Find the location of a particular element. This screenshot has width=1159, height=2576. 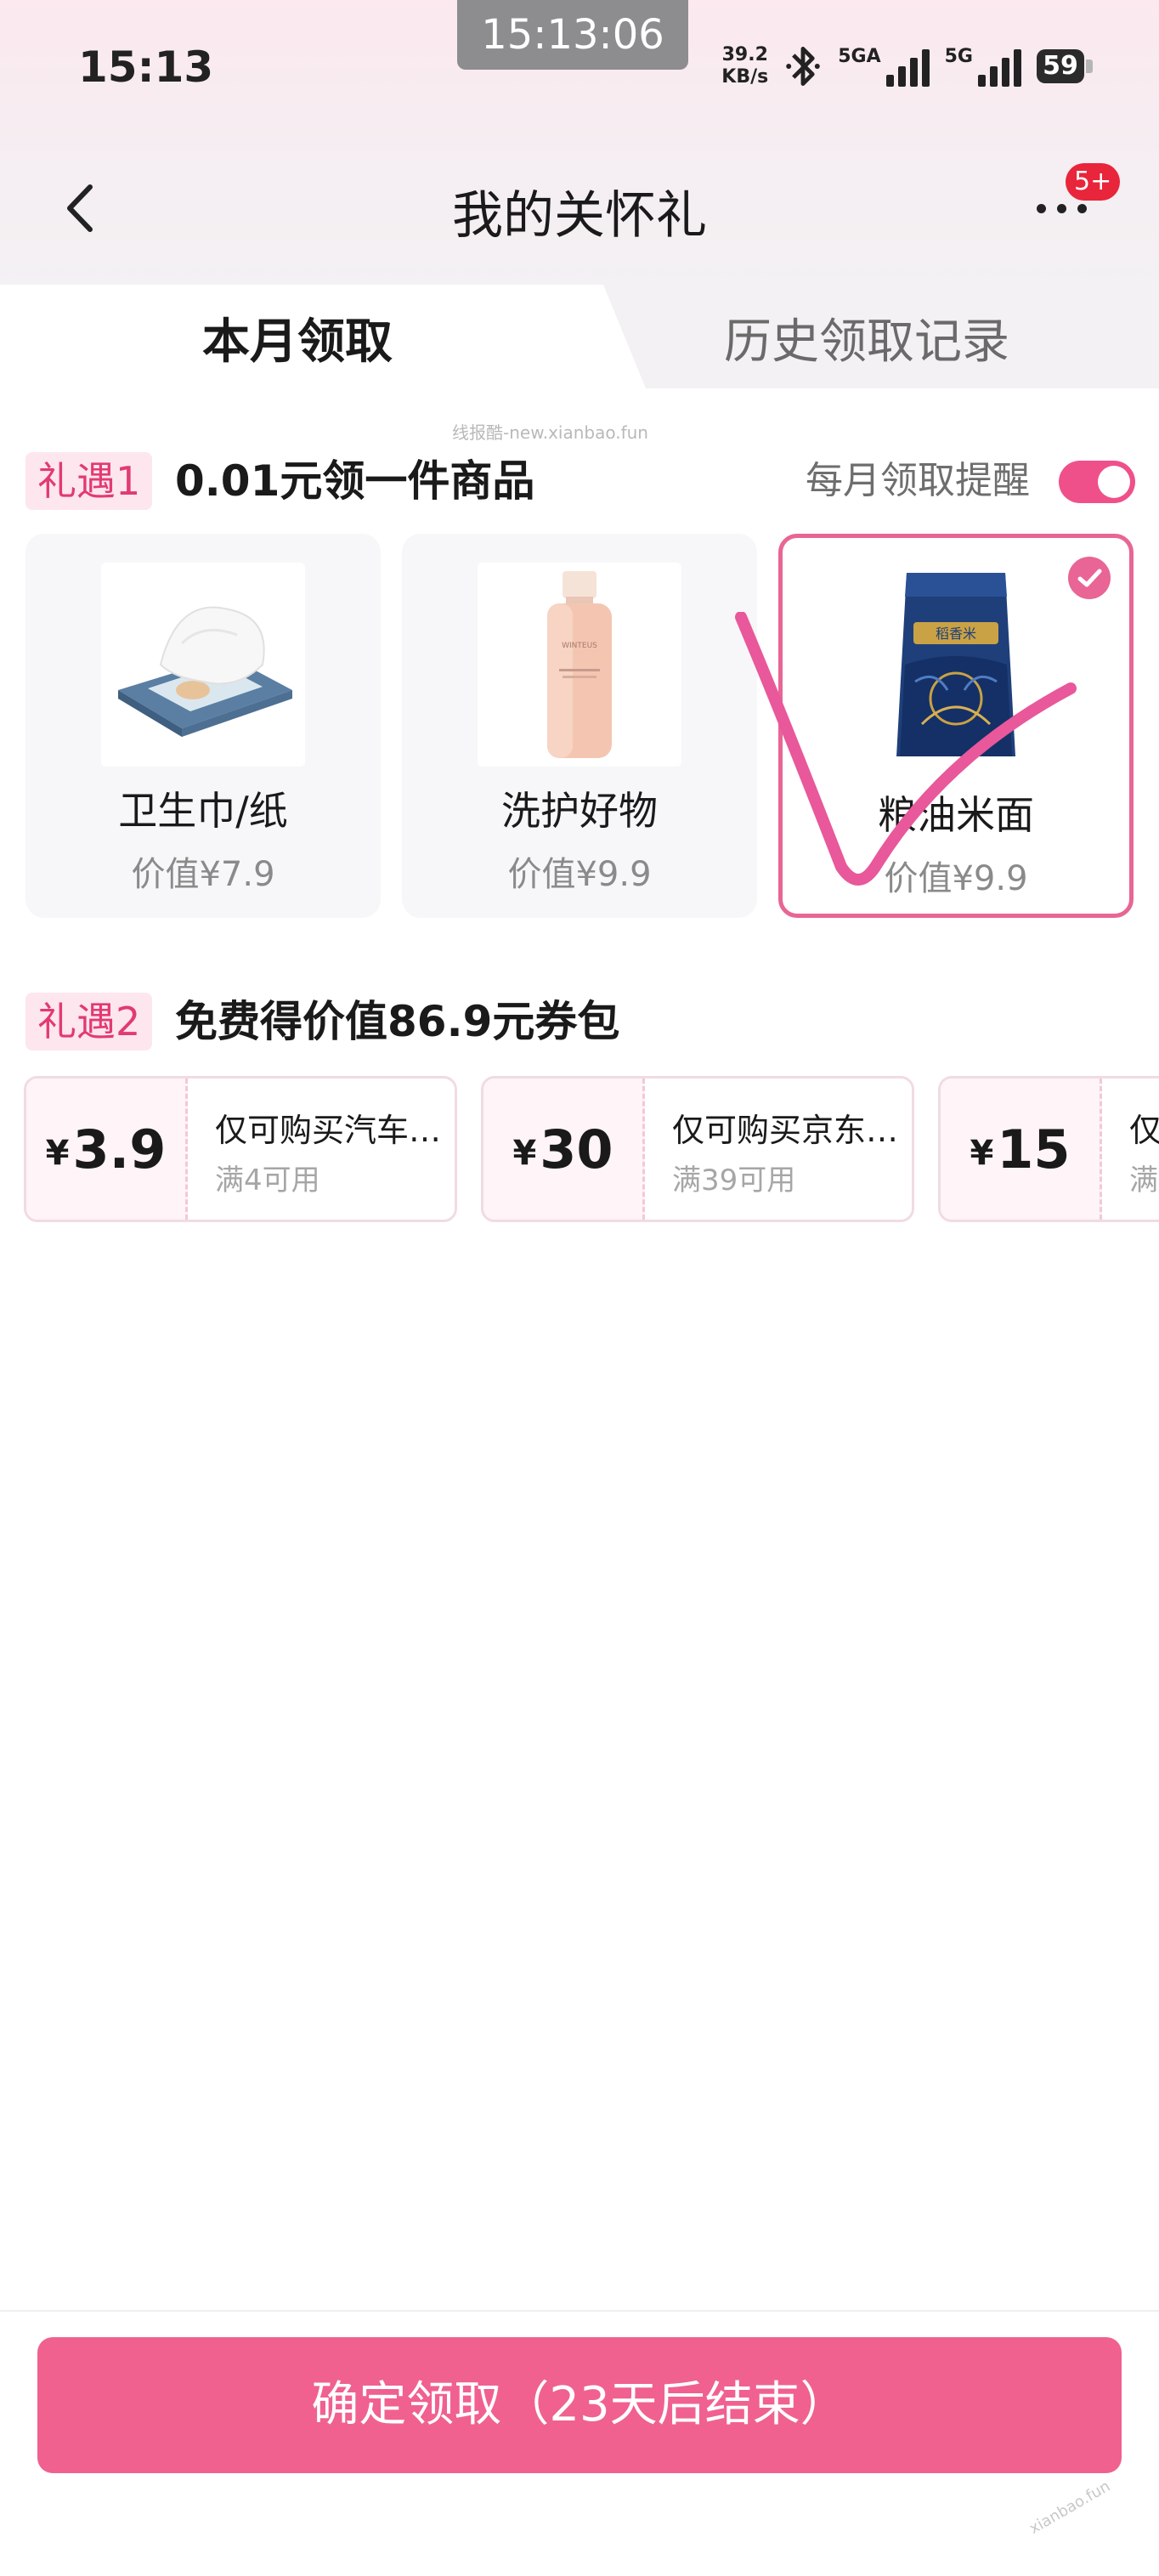

product-price: 价值¥7.9 is located at coordinates (203, 874).